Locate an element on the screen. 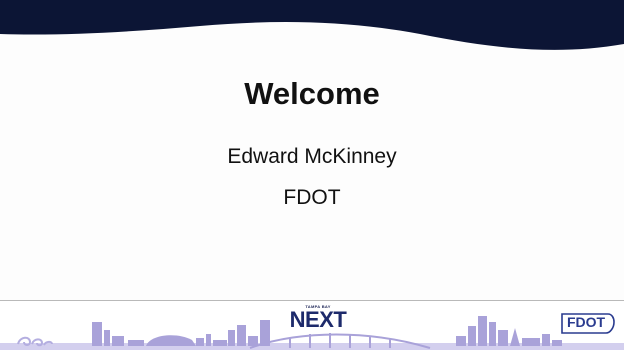 This screenshot has height=350, width=624. fdot-logo: FDOT is located at coordinates (589, 323).